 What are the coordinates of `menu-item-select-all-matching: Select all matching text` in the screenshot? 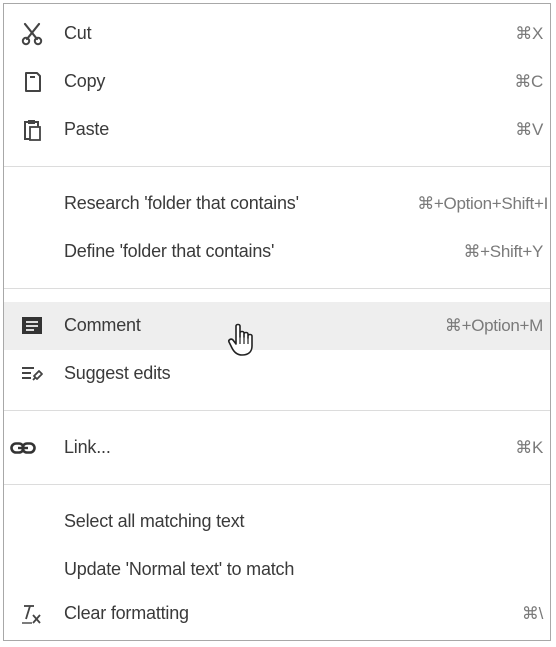 It's located at (277, 522).